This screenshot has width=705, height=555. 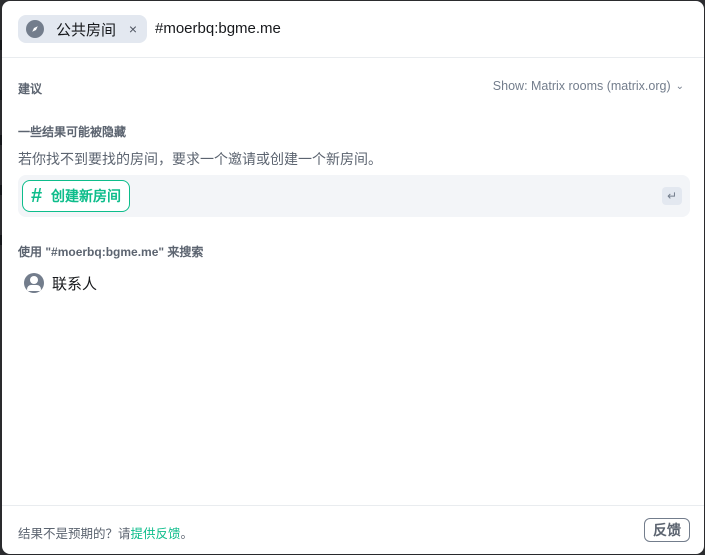 What do you see at coordinates (353, 529) in the screenshot?
I see `dialog-footer: 结果不是预期的？请提供反馈。 反馈` at bounding box center [353, 529].